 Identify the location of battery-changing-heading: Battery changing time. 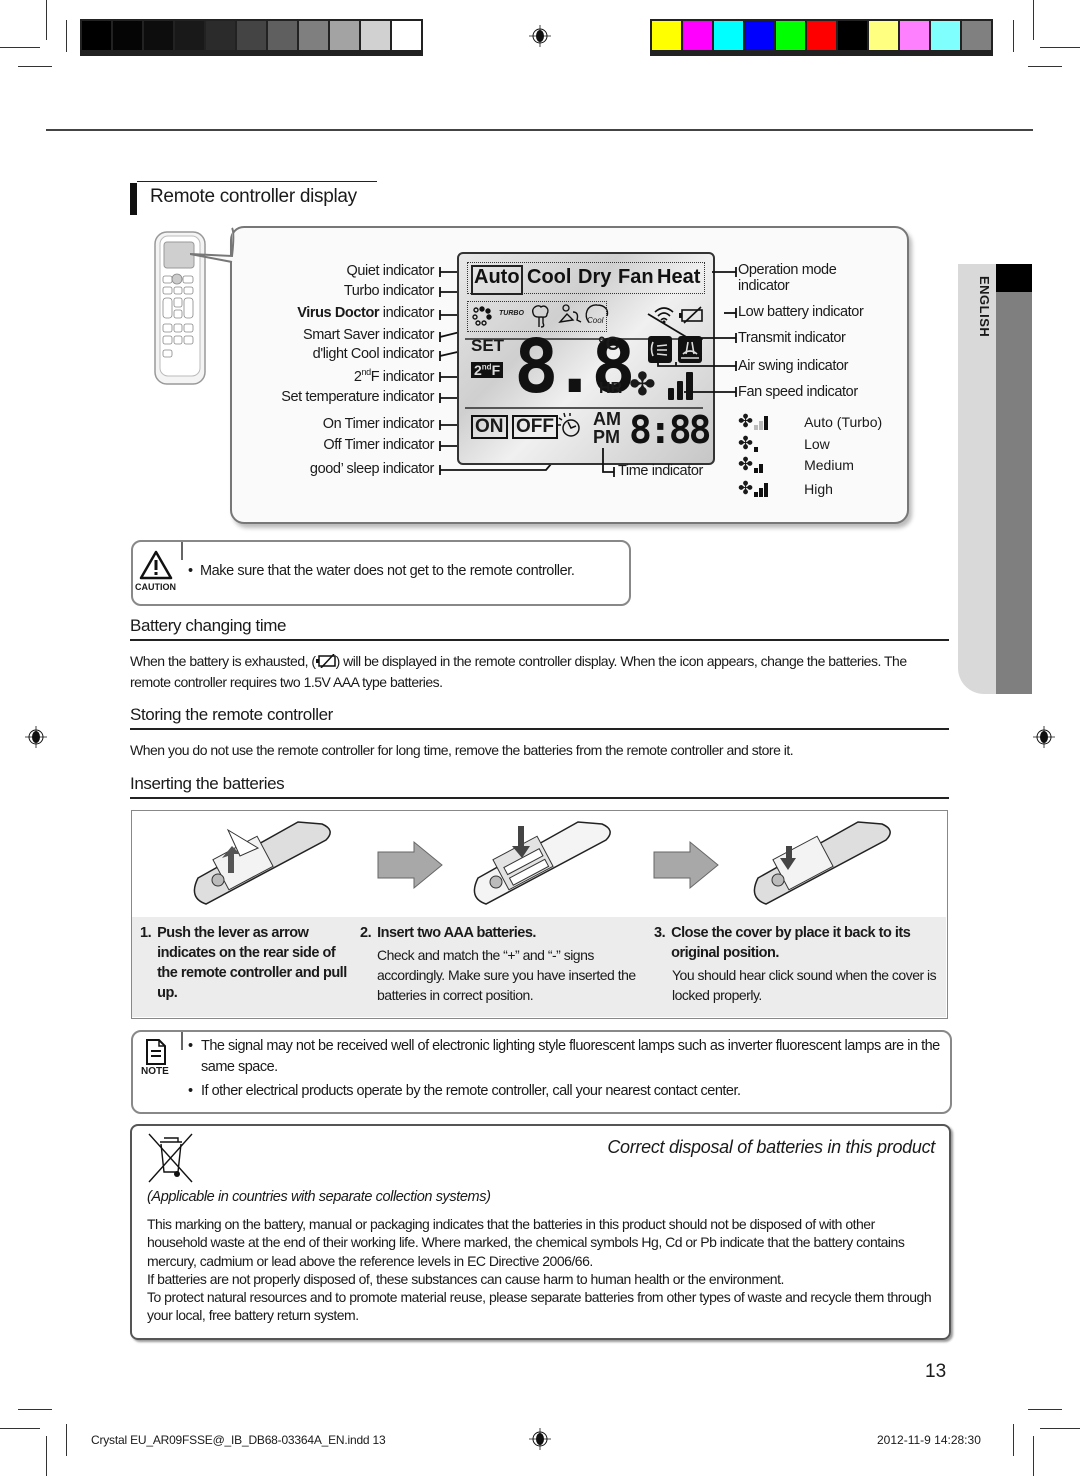
(208, 625).